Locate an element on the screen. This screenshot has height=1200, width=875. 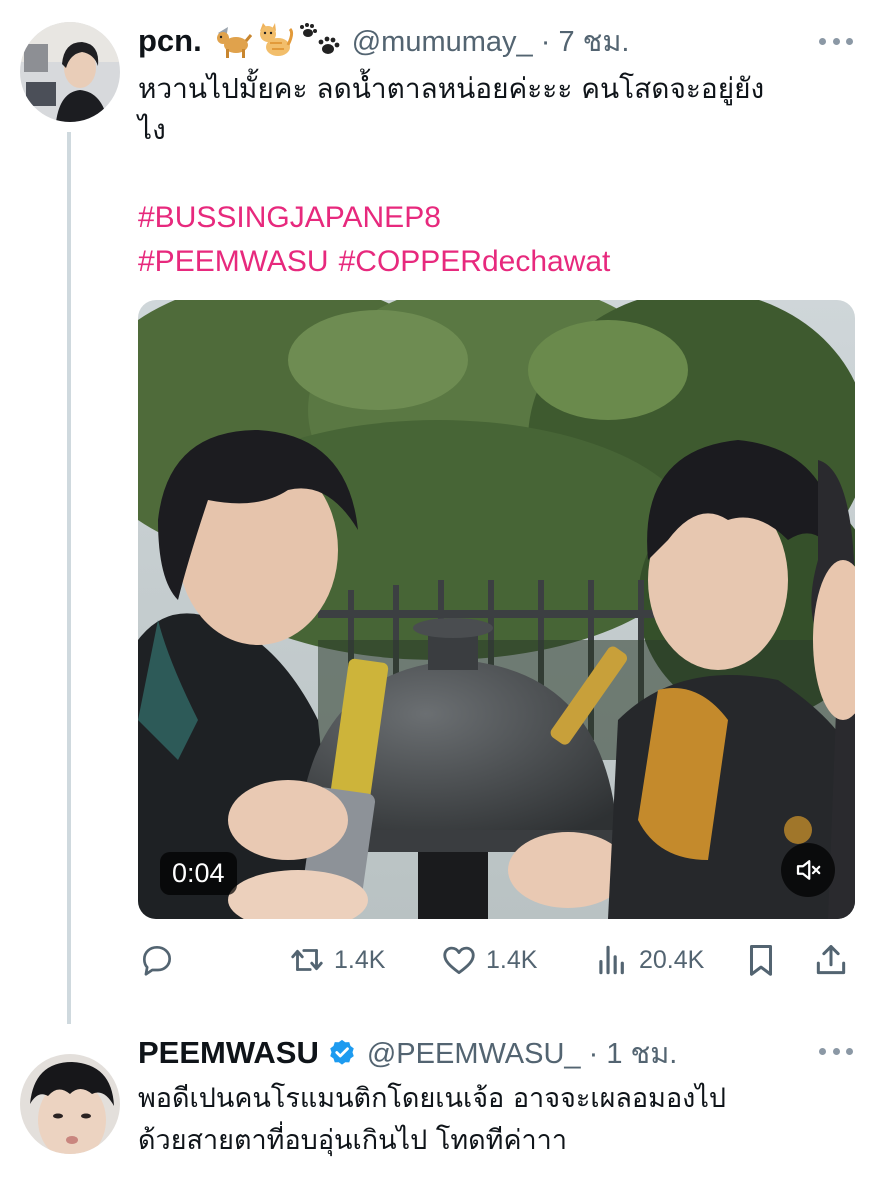
tweet-actions-bar: 1.4K 1.4K 20.4K is located at coordinates (496, 960).